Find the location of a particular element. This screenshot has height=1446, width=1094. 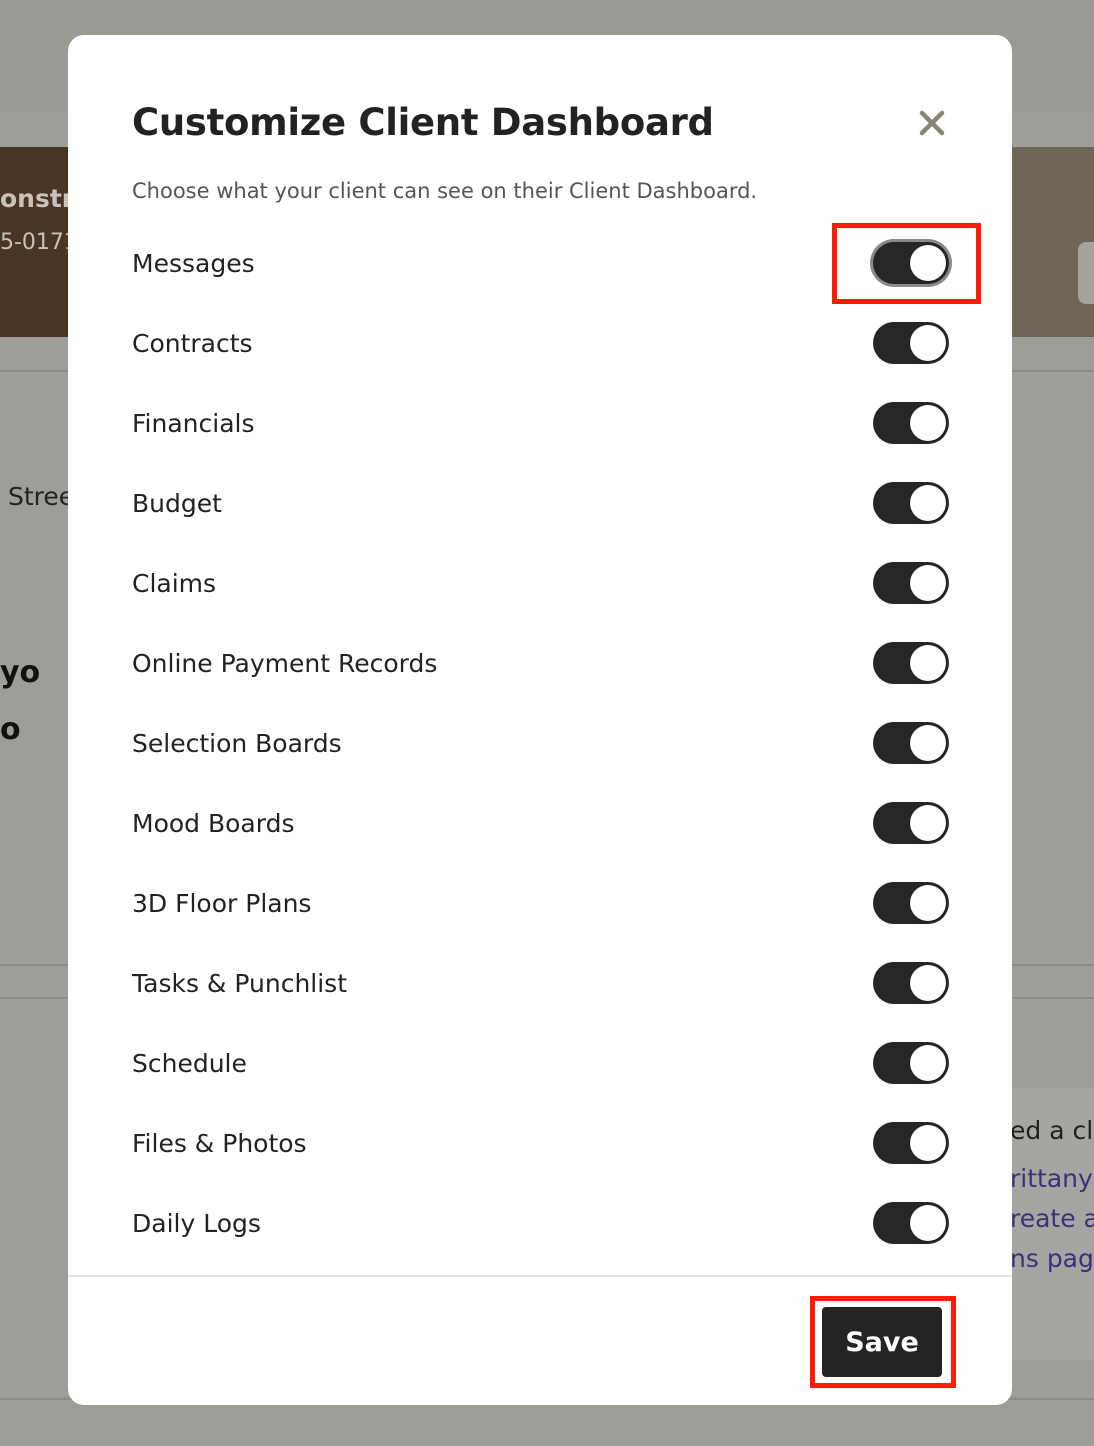

mood-boards-toggle is located at coordinates (911, 823).